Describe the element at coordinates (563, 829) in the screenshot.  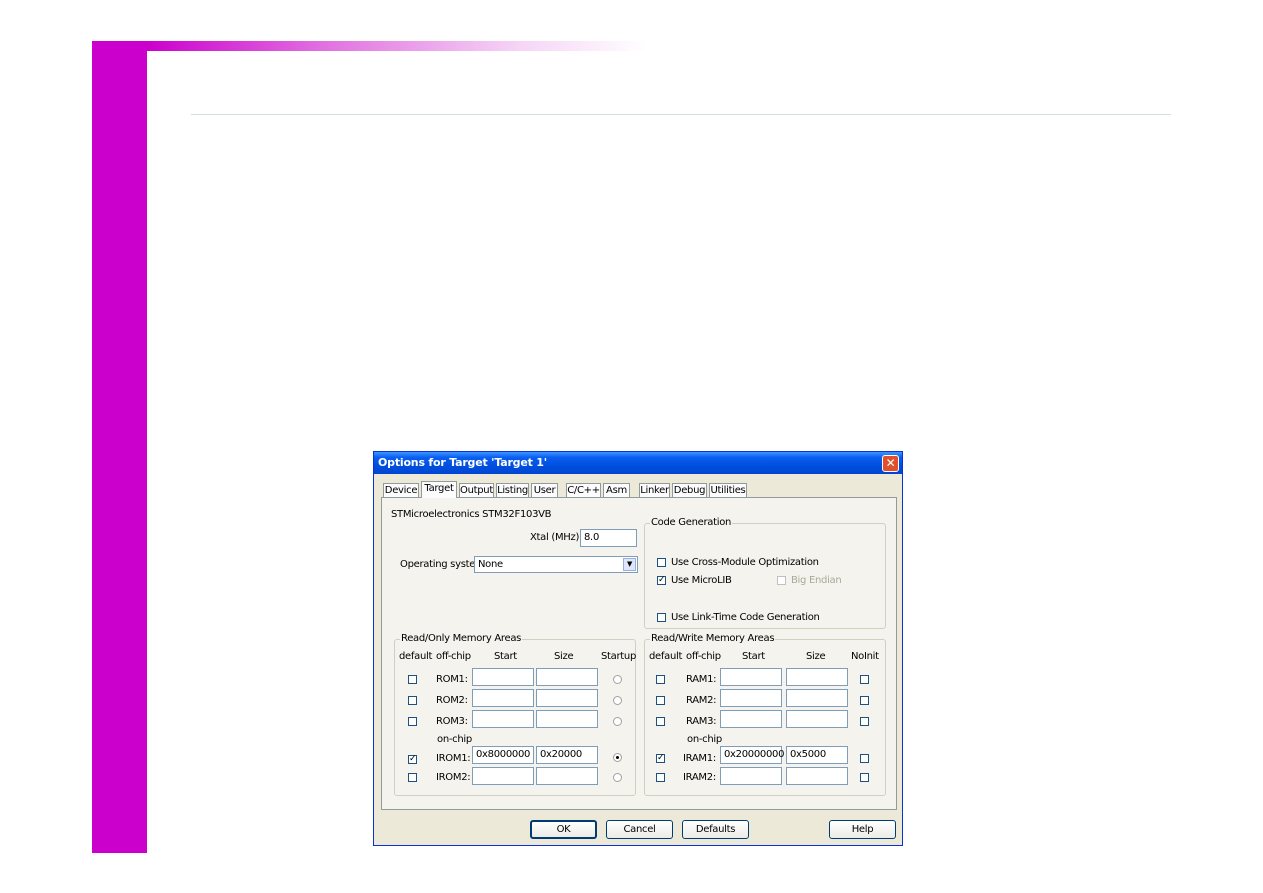
I see `ok-button: OK` at that location.